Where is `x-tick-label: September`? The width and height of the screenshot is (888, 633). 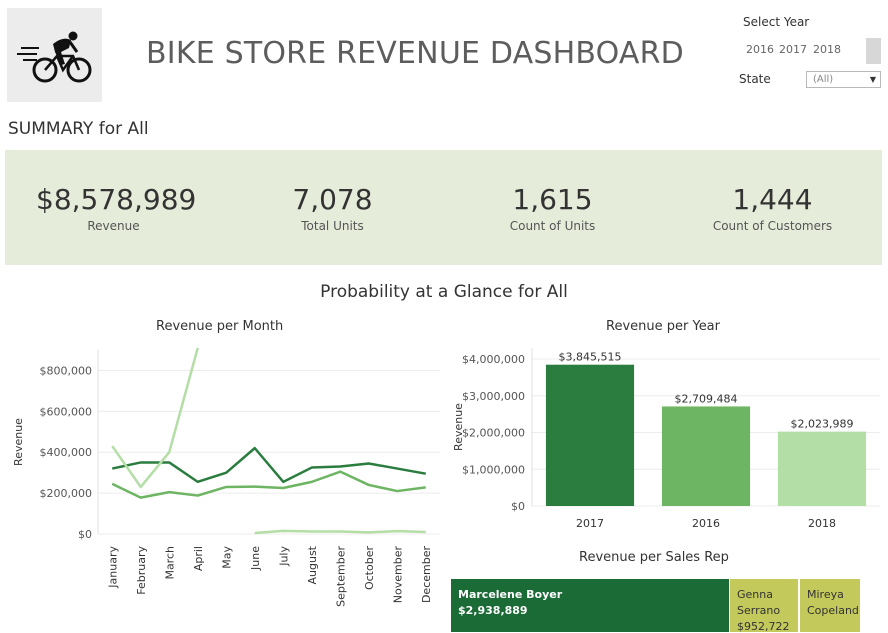
x-tick-label: September is located at coordinates (340, 576).